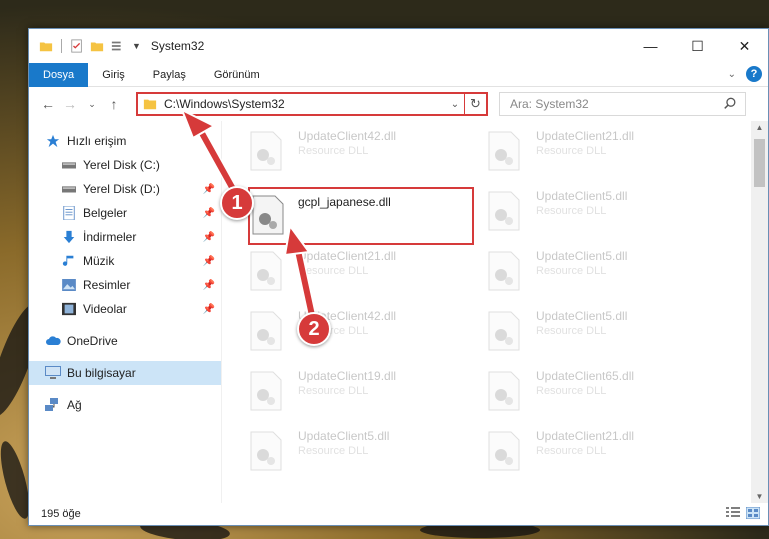 The image size is (769, 539). I want to click on arrow-to-address-bar, so click(211, 155).